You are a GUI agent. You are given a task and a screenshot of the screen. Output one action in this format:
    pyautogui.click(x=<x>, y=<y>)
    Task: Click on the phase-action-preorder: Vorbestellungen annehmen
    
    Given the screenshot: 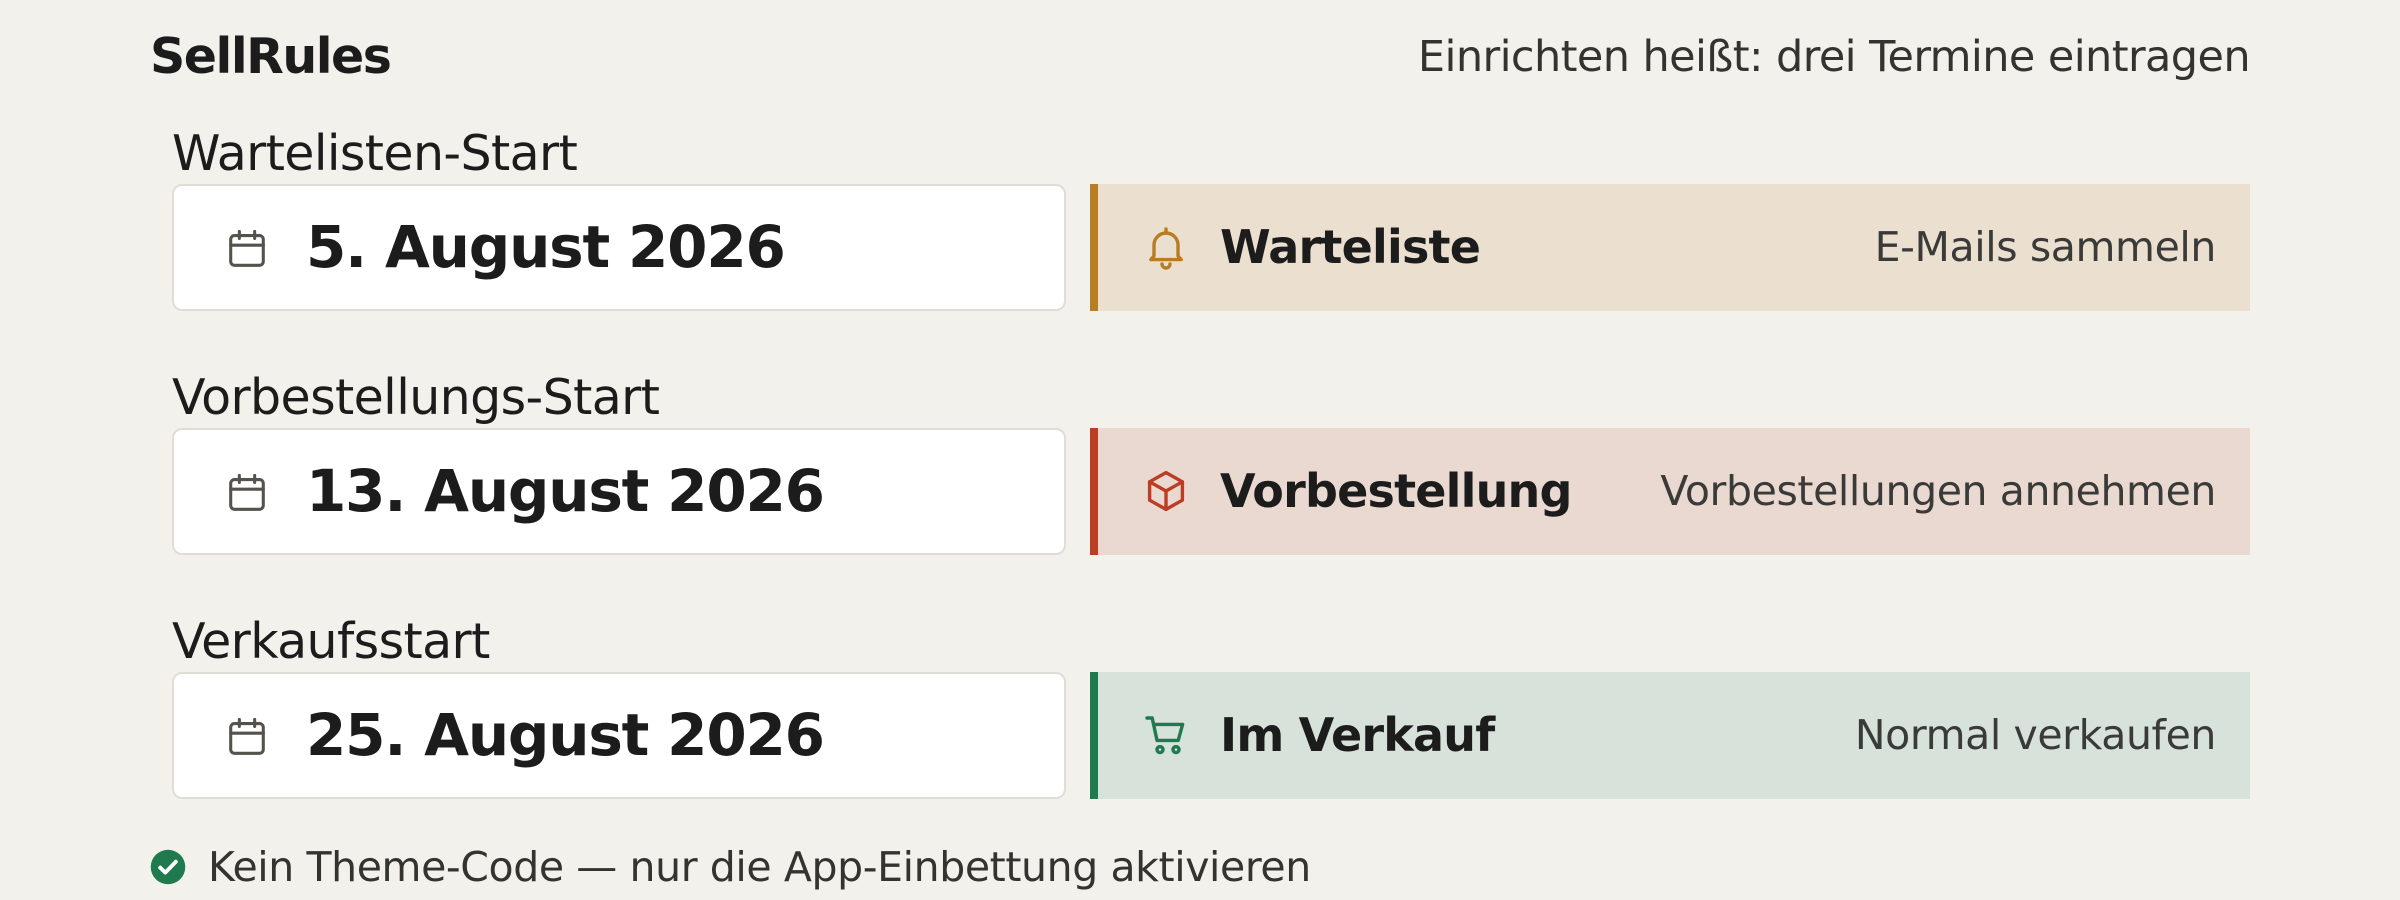 What is the action you would take?
    pyautogui.click(x=1938, y=491)
    